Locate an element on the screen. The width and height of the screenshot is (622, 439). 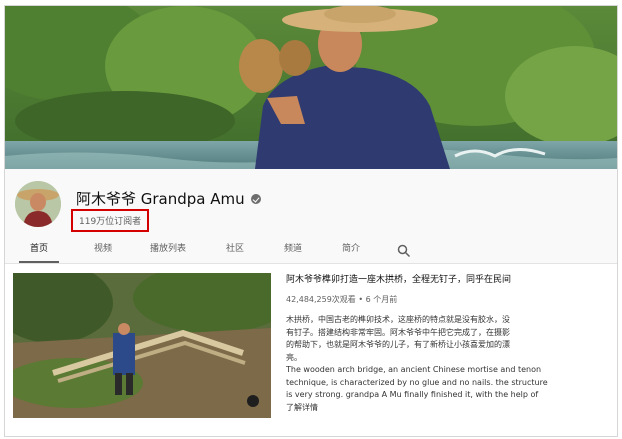
tab-community: 社区 is located at coordinates (235, 250).